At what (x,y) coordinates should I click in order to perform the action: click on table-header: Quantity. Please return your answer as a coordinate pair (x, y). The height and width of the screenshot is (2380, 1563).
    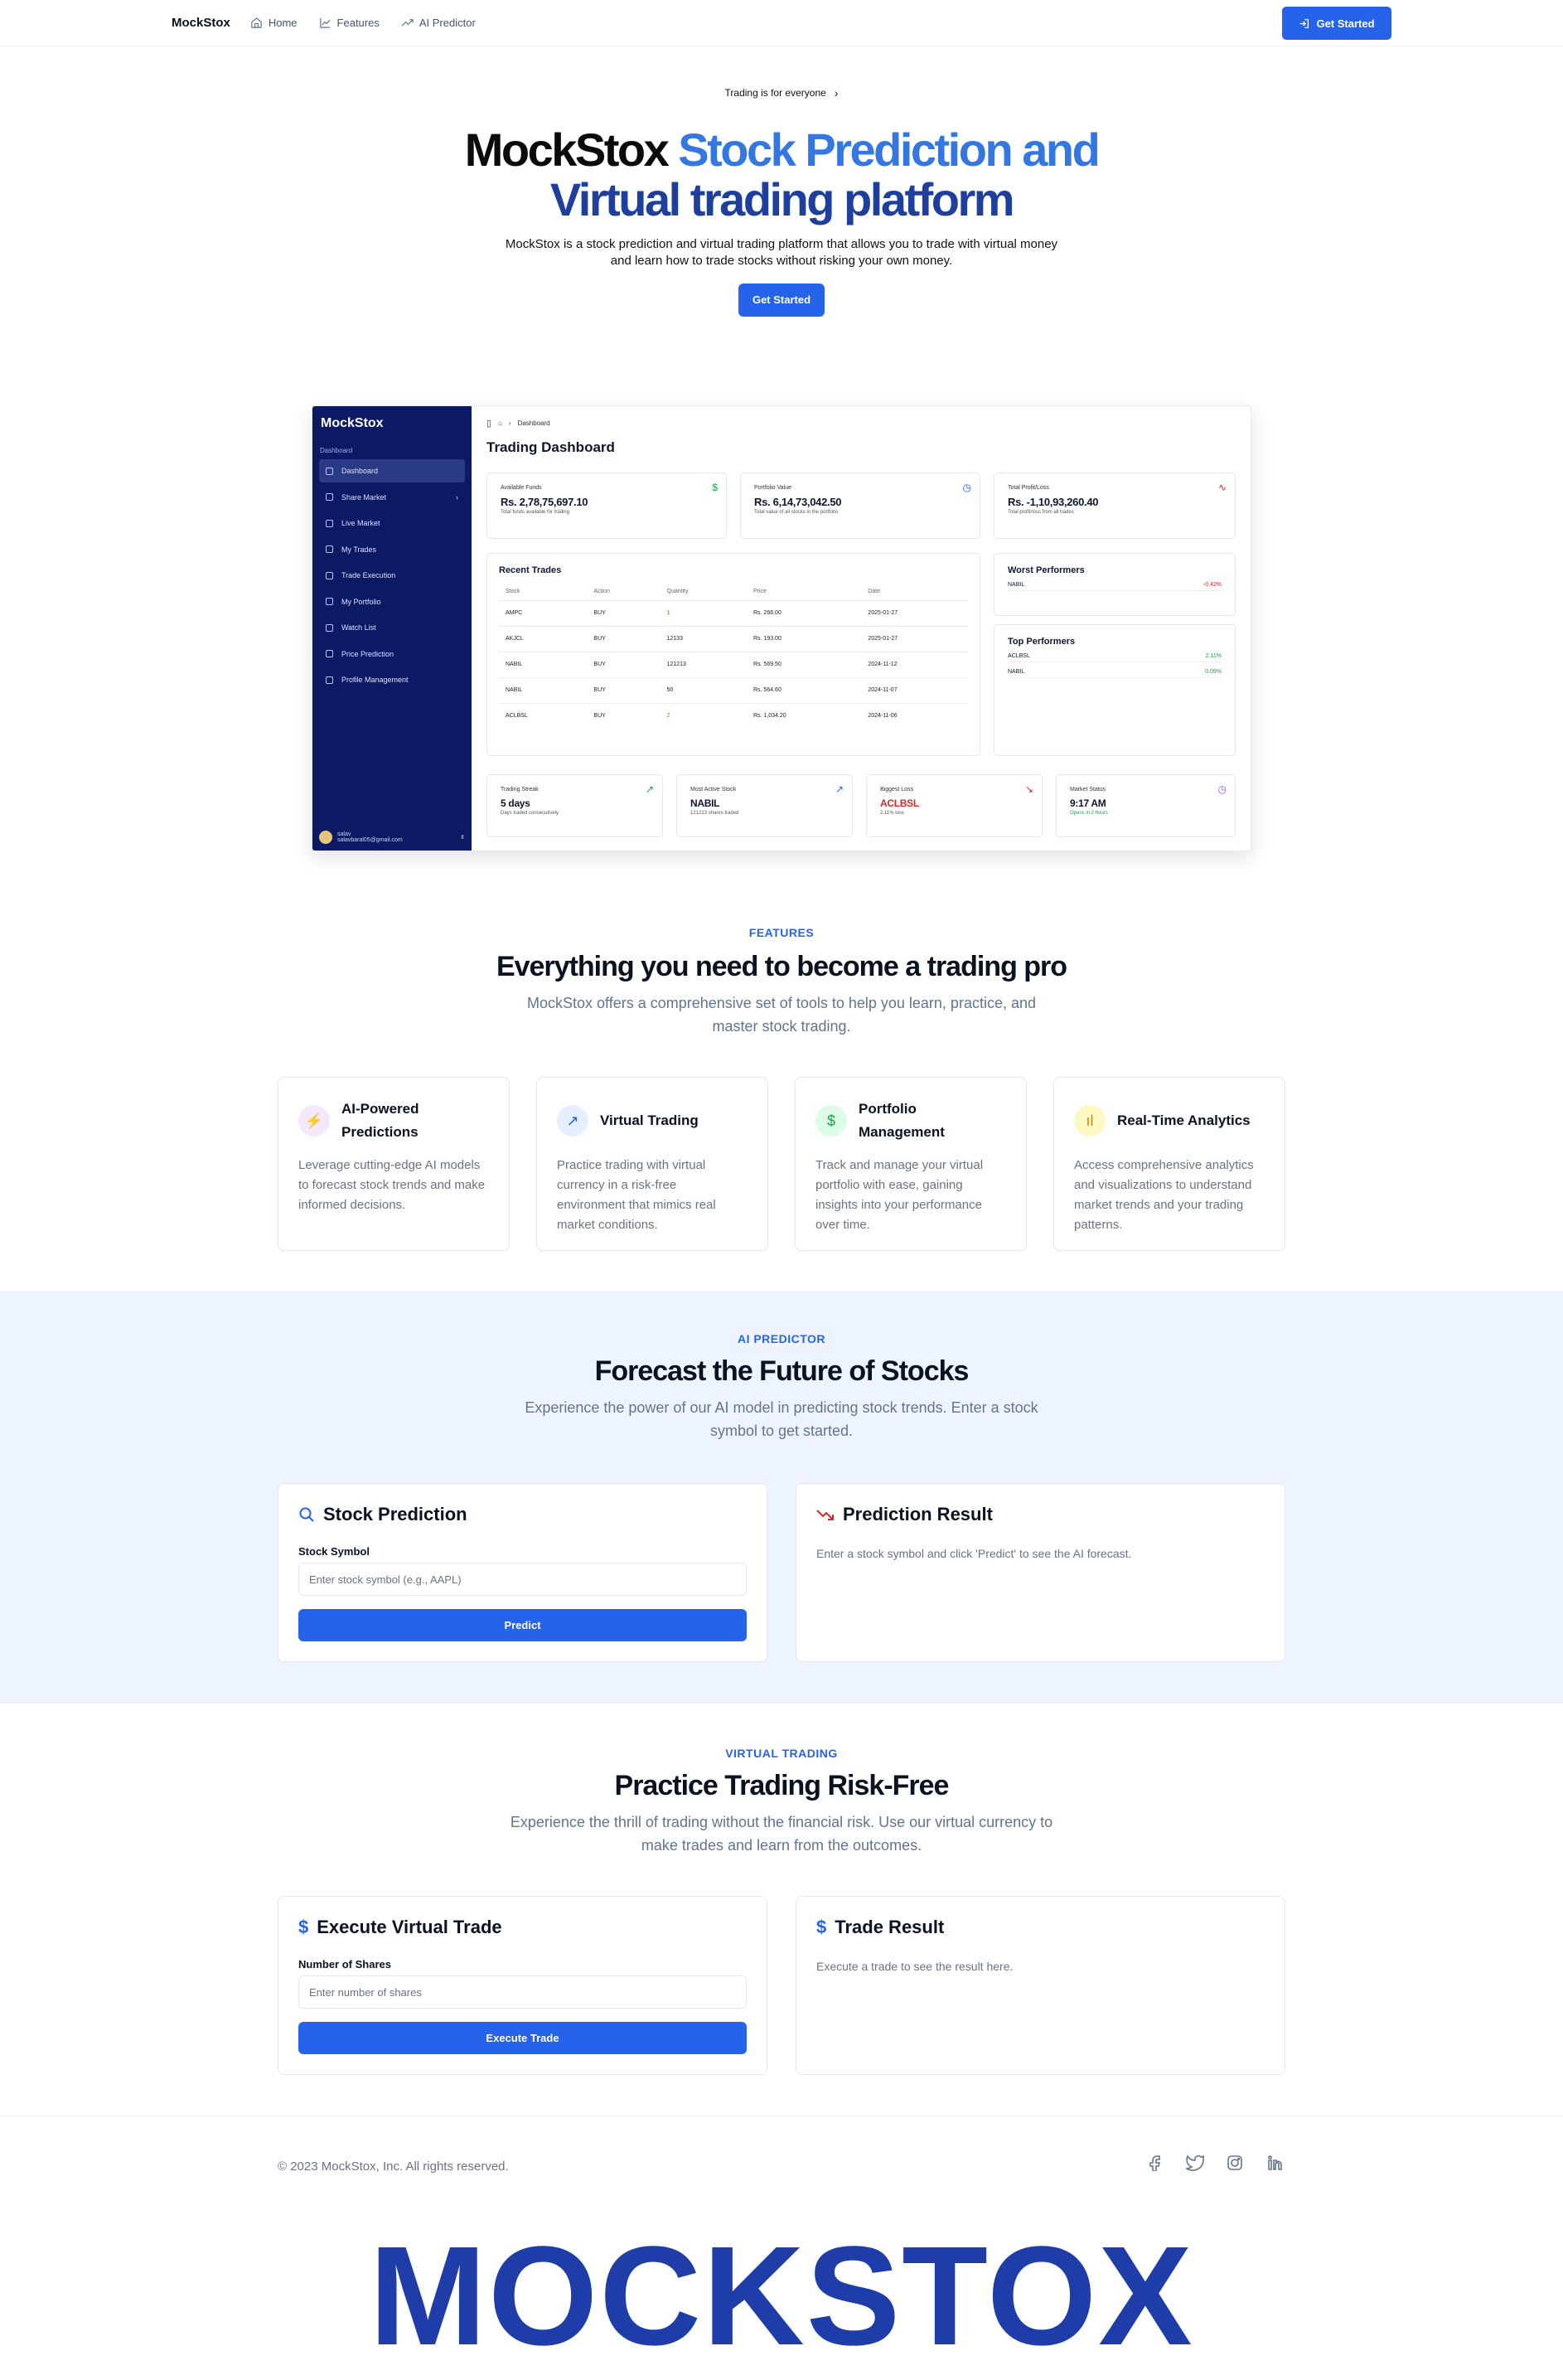
    Looking at the image, I should click on (677, 592).